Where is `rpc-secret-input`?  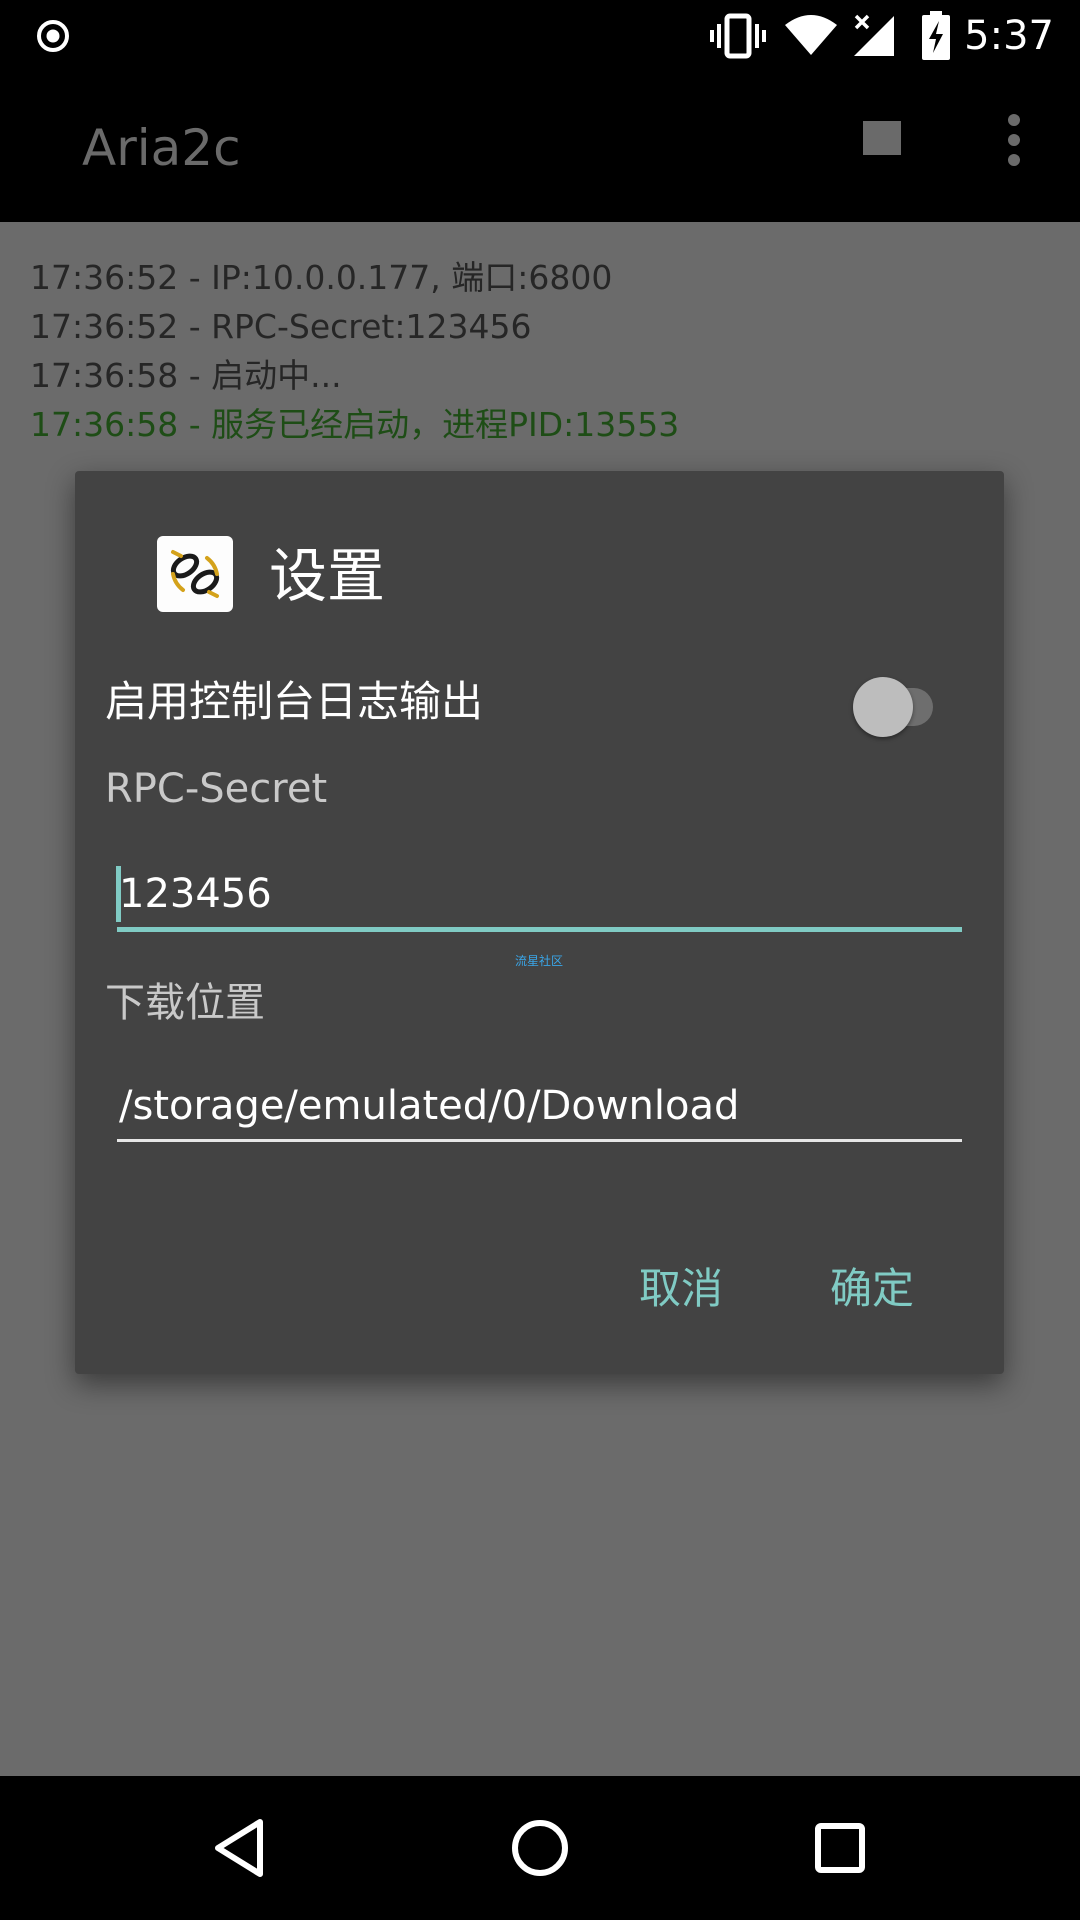 rpc-secret-input is located at coordinates (540, 894).